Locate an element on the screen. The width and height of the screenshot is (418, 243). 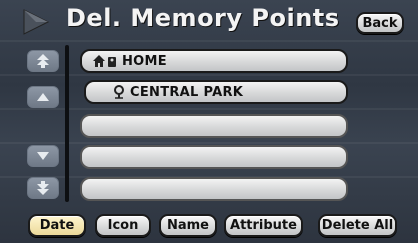
scrollbar is located at coordinates (67, 123).